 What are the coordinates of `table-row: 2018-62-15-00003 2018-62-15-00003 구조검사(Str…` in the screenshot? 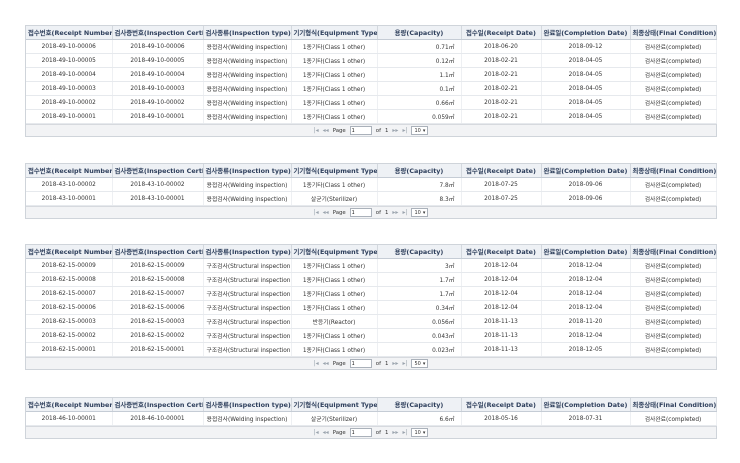 It's located at (371, 321).